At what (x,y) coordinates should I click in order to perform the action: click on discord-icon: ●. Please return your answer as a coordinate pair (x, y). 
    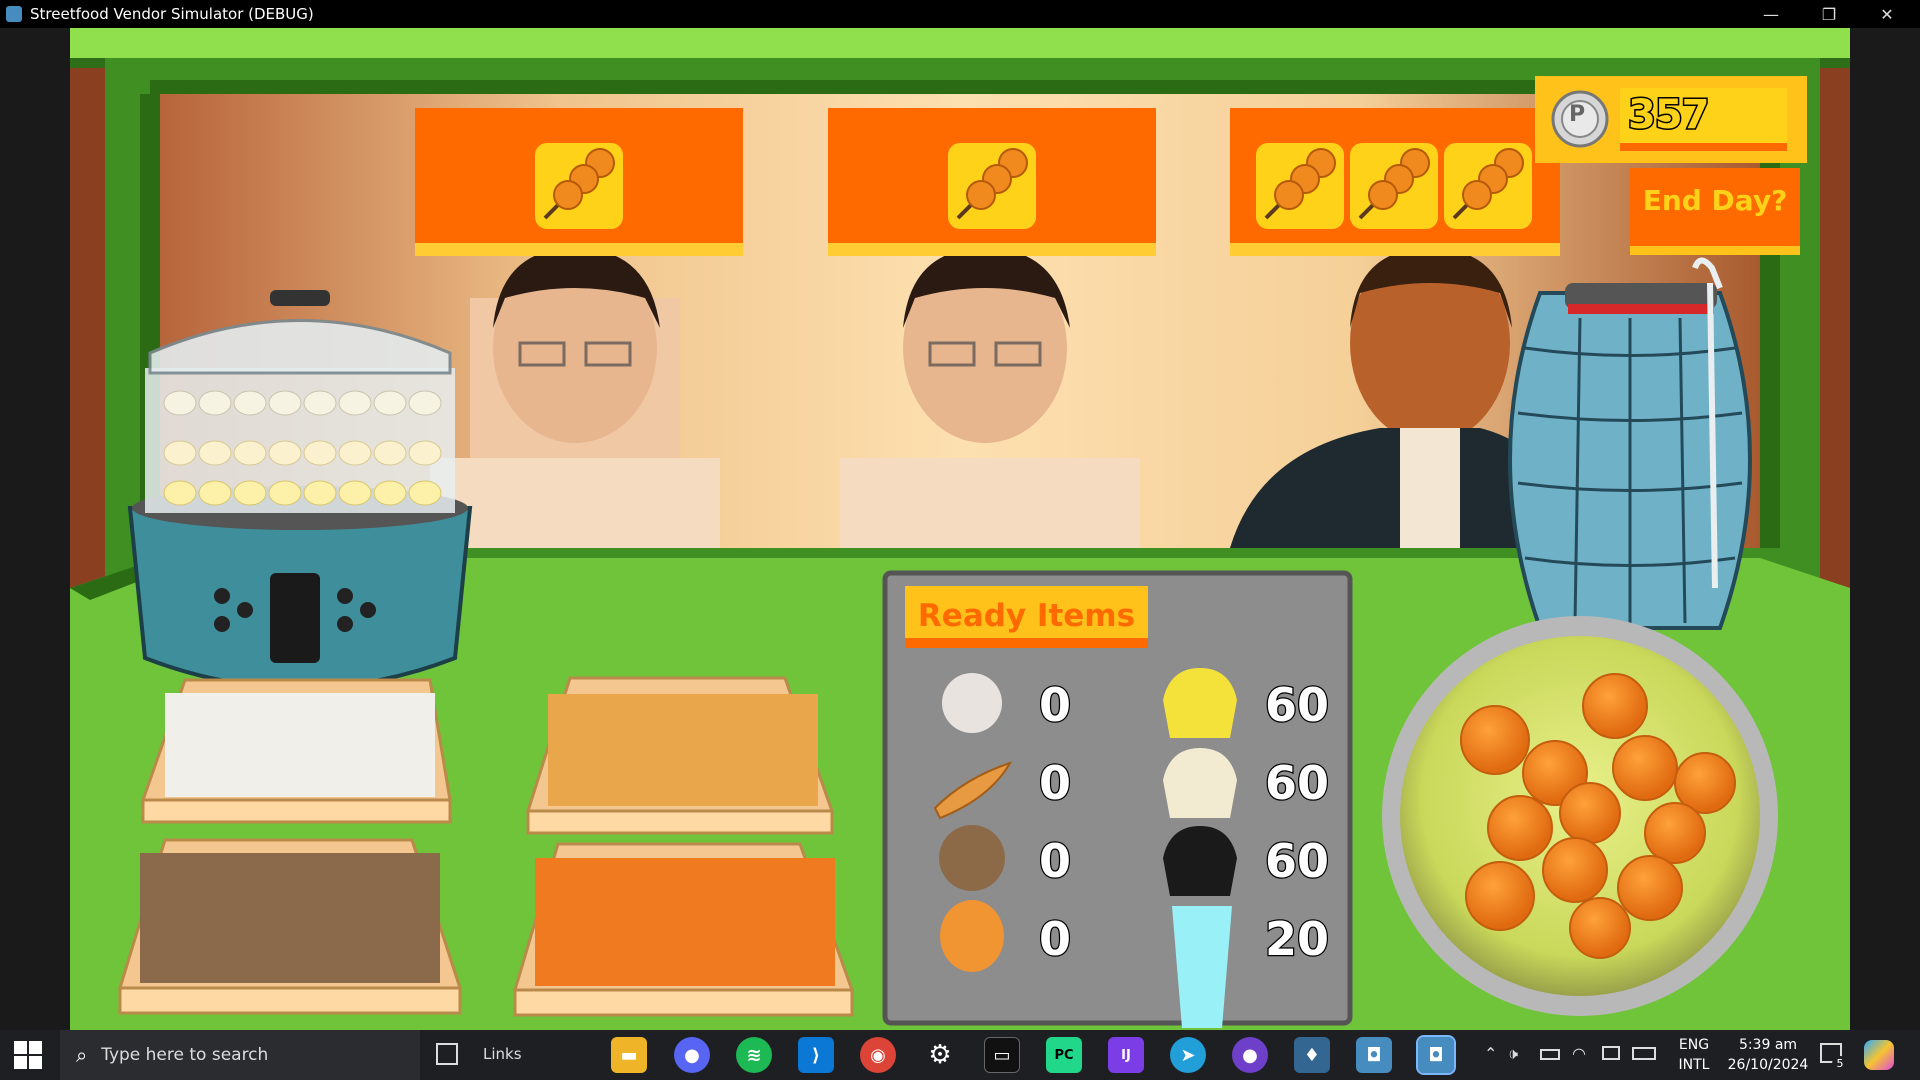
    Looking at the image, I should click on (692, 1055).